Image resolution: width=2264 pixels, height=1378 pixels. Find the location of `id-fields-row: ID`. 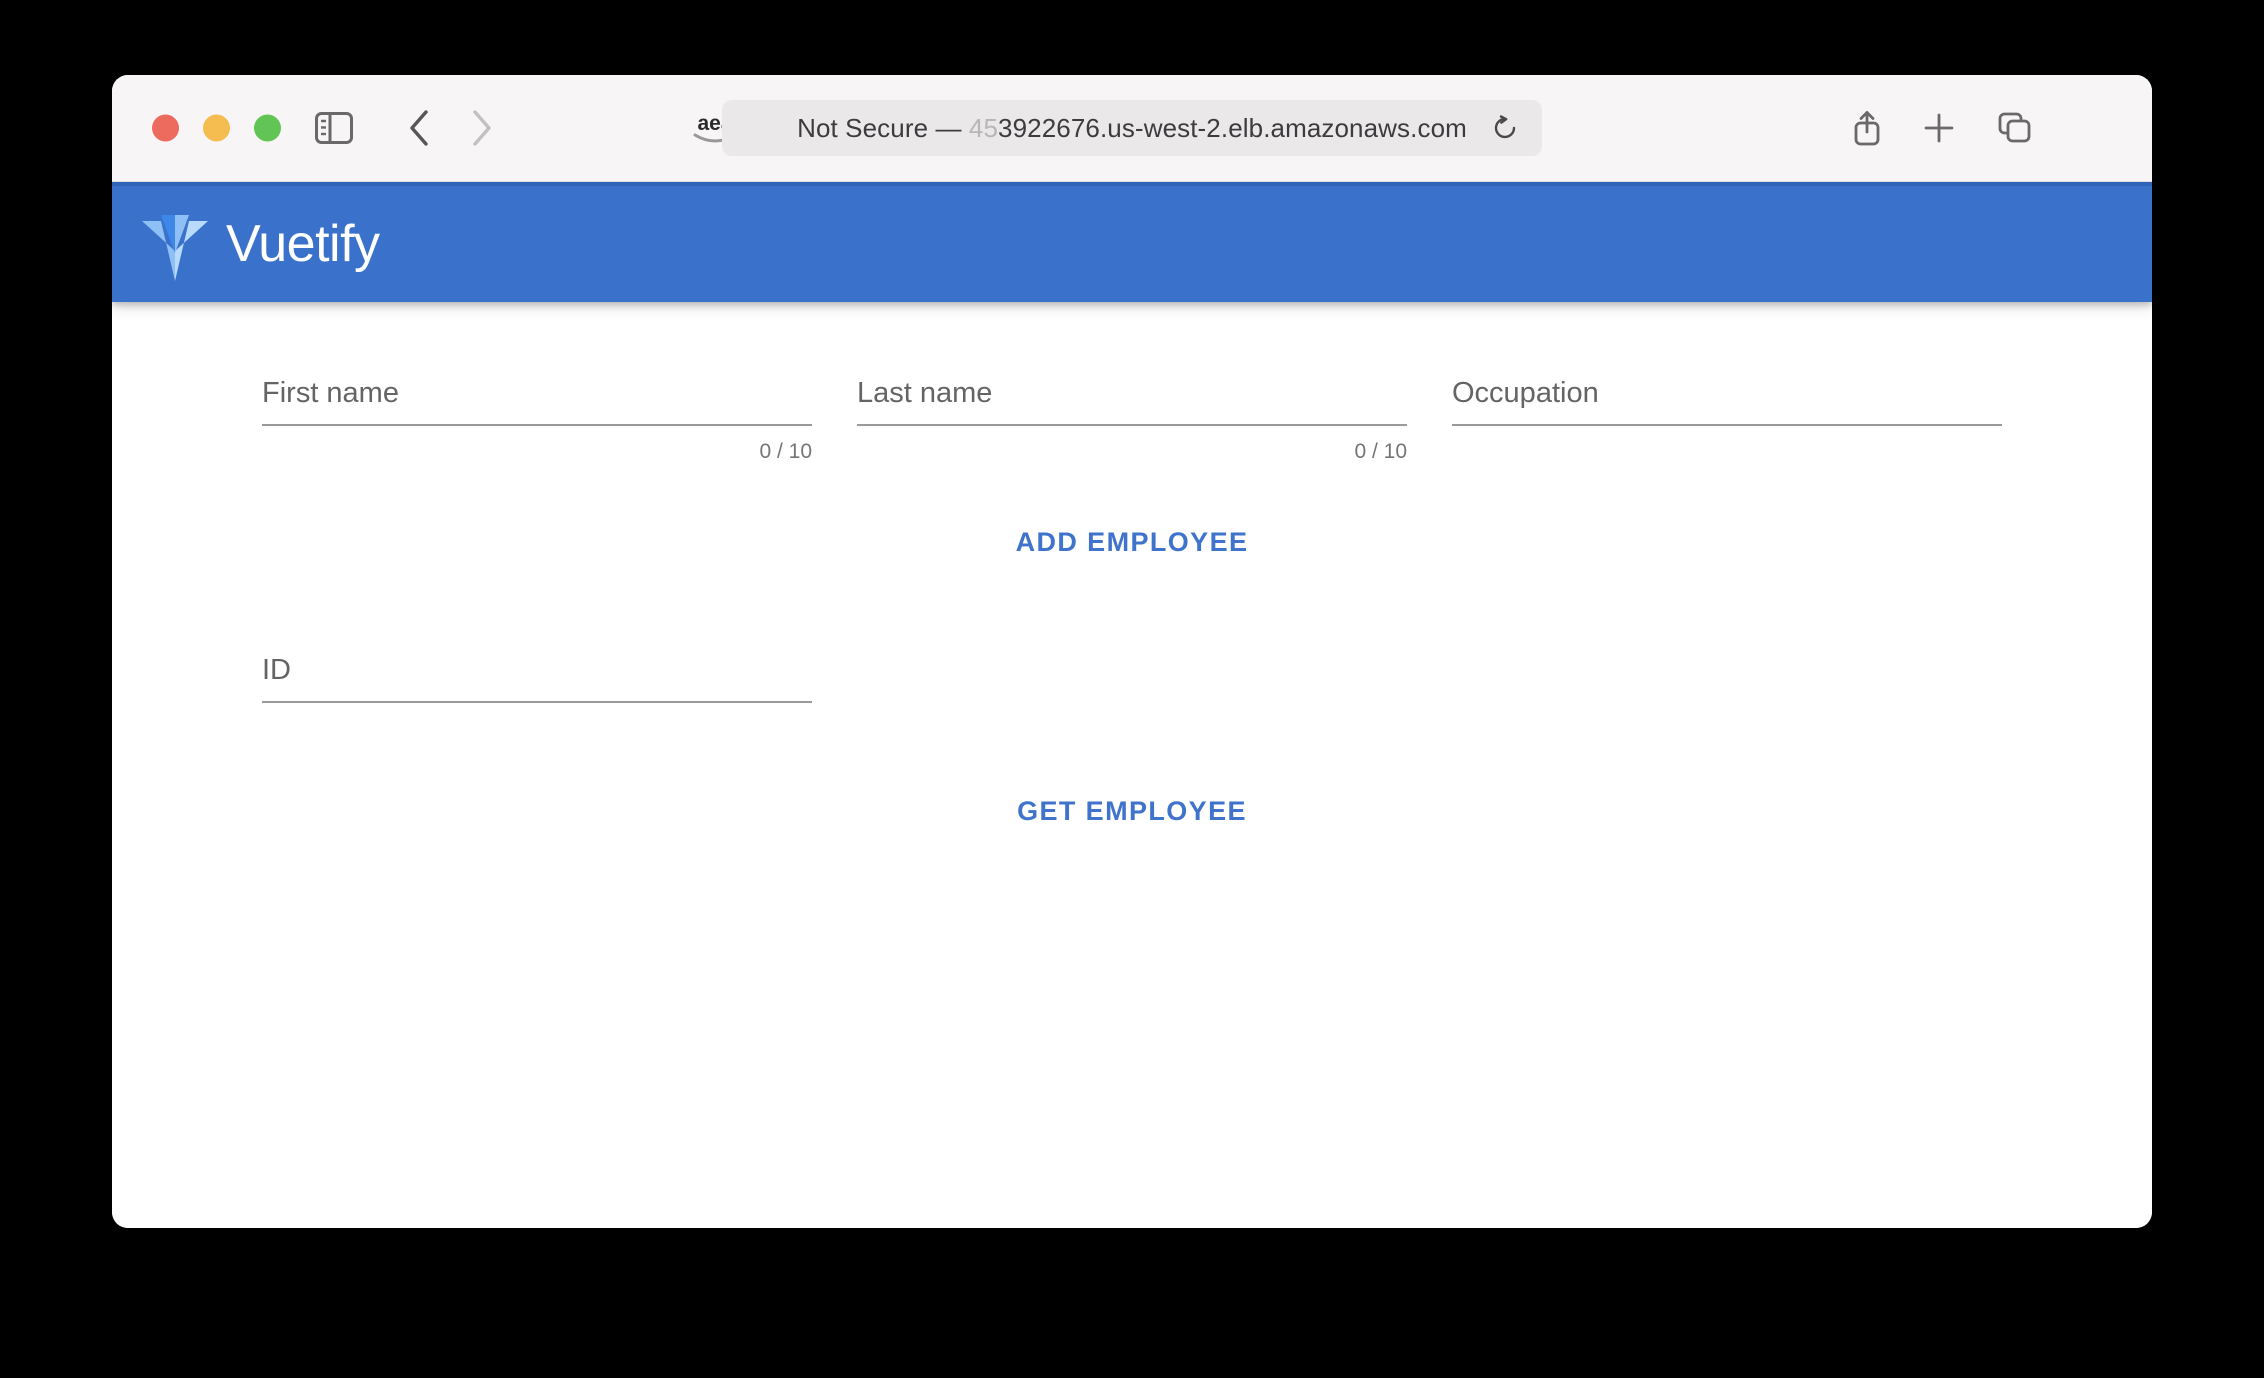

id-fields-row: ID is located at coordinates (1132, 653).